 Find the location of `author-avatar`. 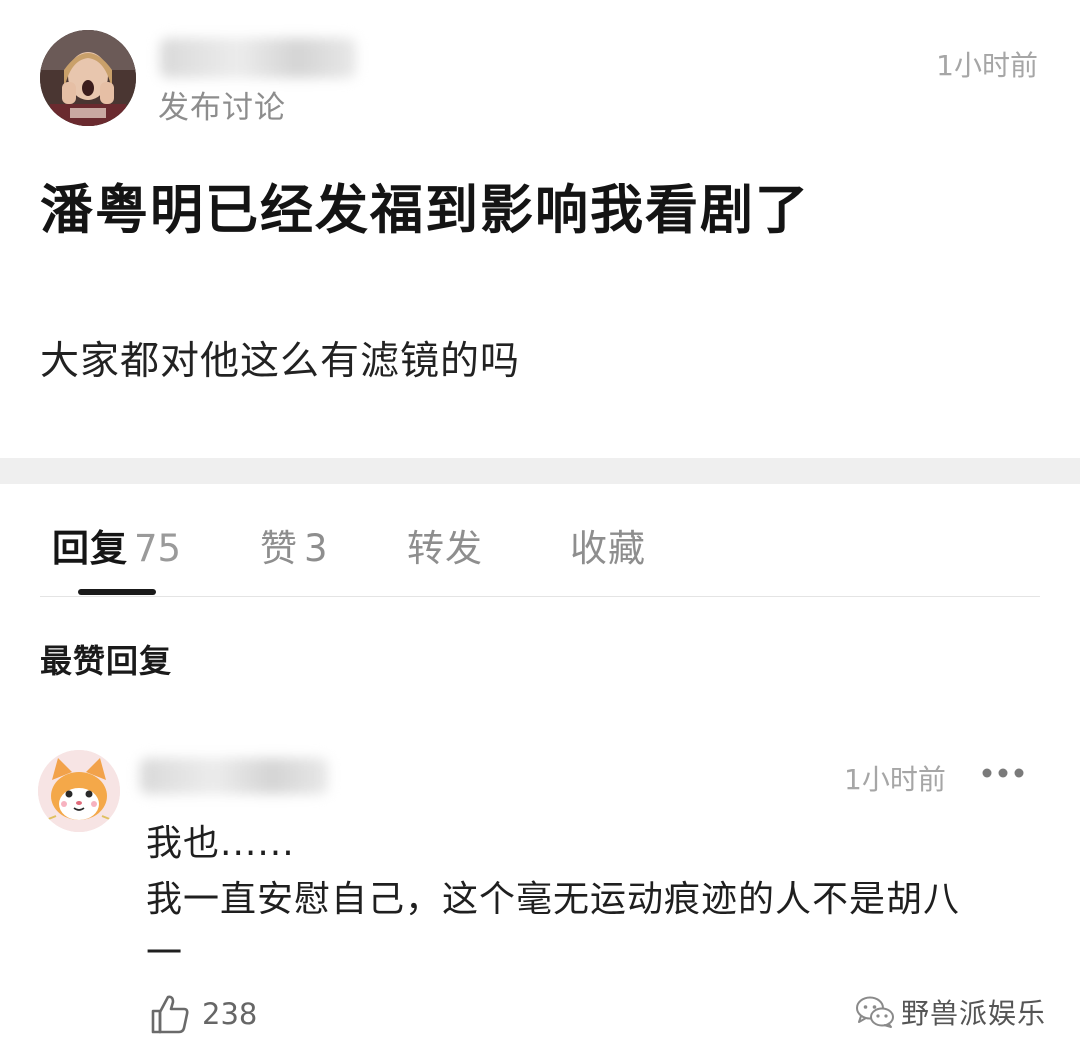

author-avatar is located at coordinates (88, 78).